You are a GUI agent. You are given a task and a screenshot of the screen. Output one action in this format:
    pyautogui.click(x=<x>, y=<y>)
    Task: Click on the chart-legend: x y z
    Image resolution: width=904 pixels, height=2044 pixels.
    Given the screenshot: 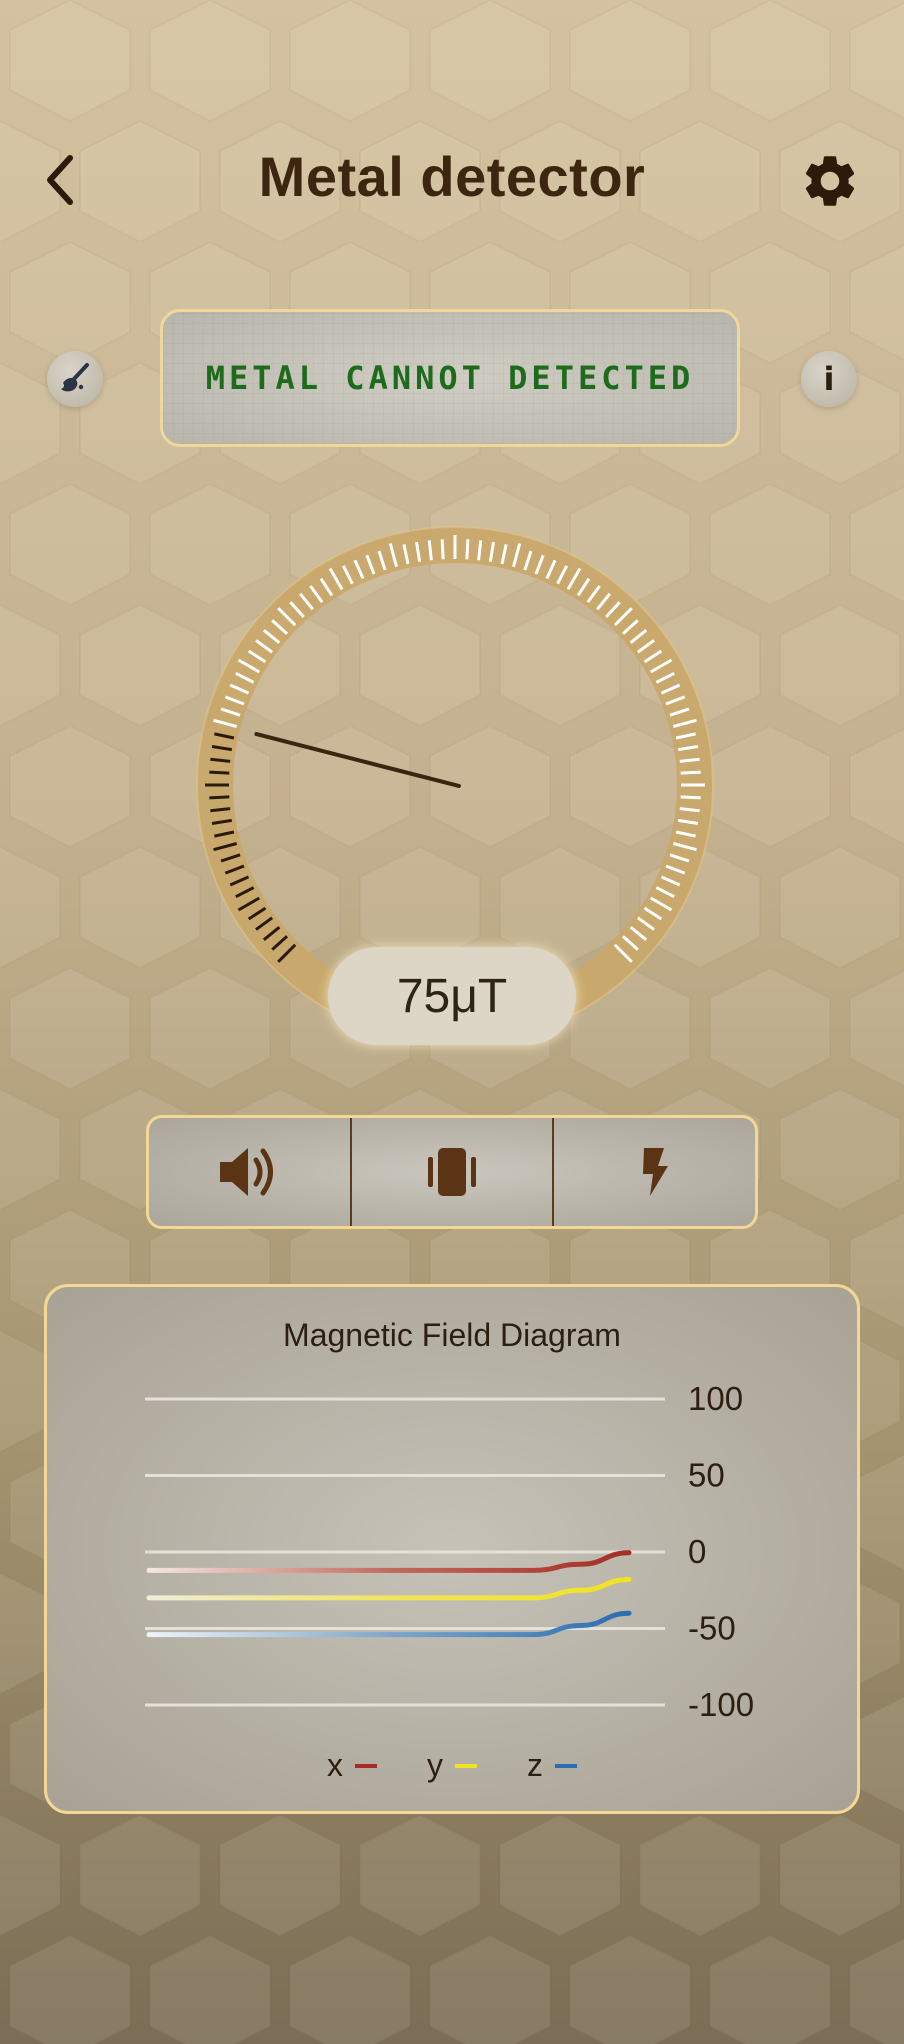 What is the action you would take?
    pyautogui.click(x=452, y=1765)
    